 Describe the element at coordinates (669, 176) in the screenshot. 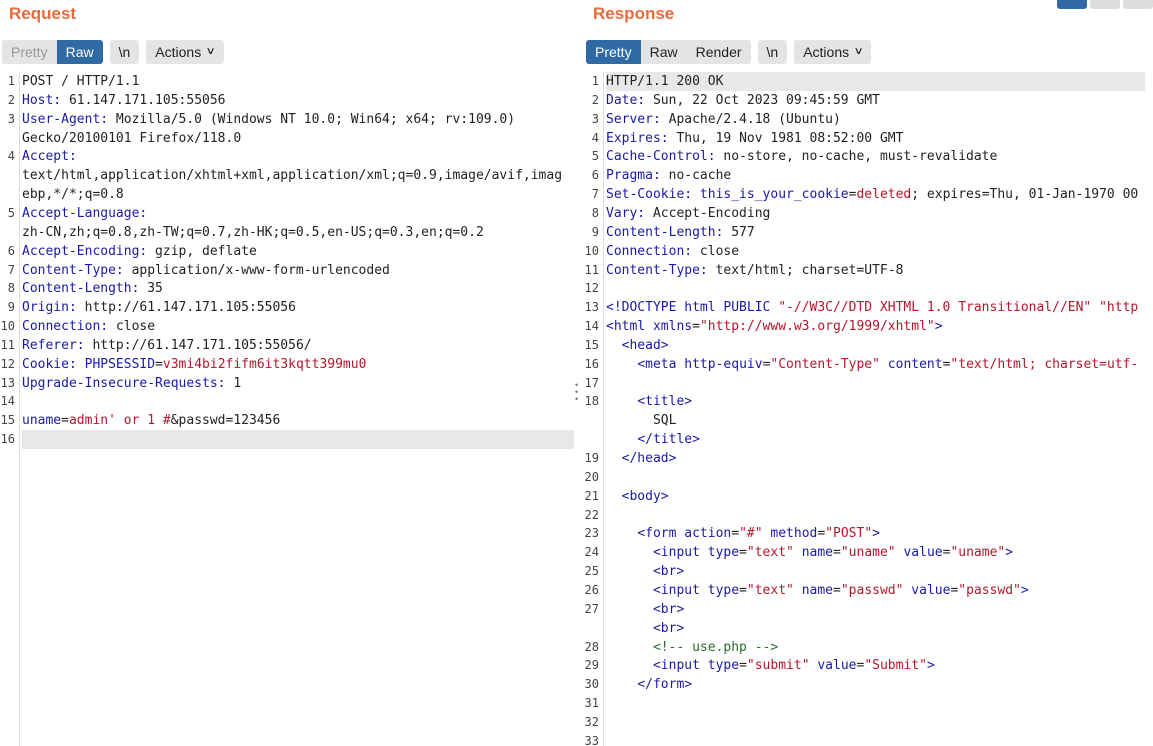

I see `code-line: Pragma: no-cache` at that location.